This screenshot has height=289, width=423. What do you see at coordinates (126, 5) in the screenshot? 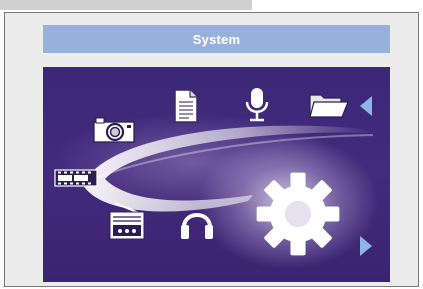
I see `top-tab-strip` at bounding box center [126, 5].